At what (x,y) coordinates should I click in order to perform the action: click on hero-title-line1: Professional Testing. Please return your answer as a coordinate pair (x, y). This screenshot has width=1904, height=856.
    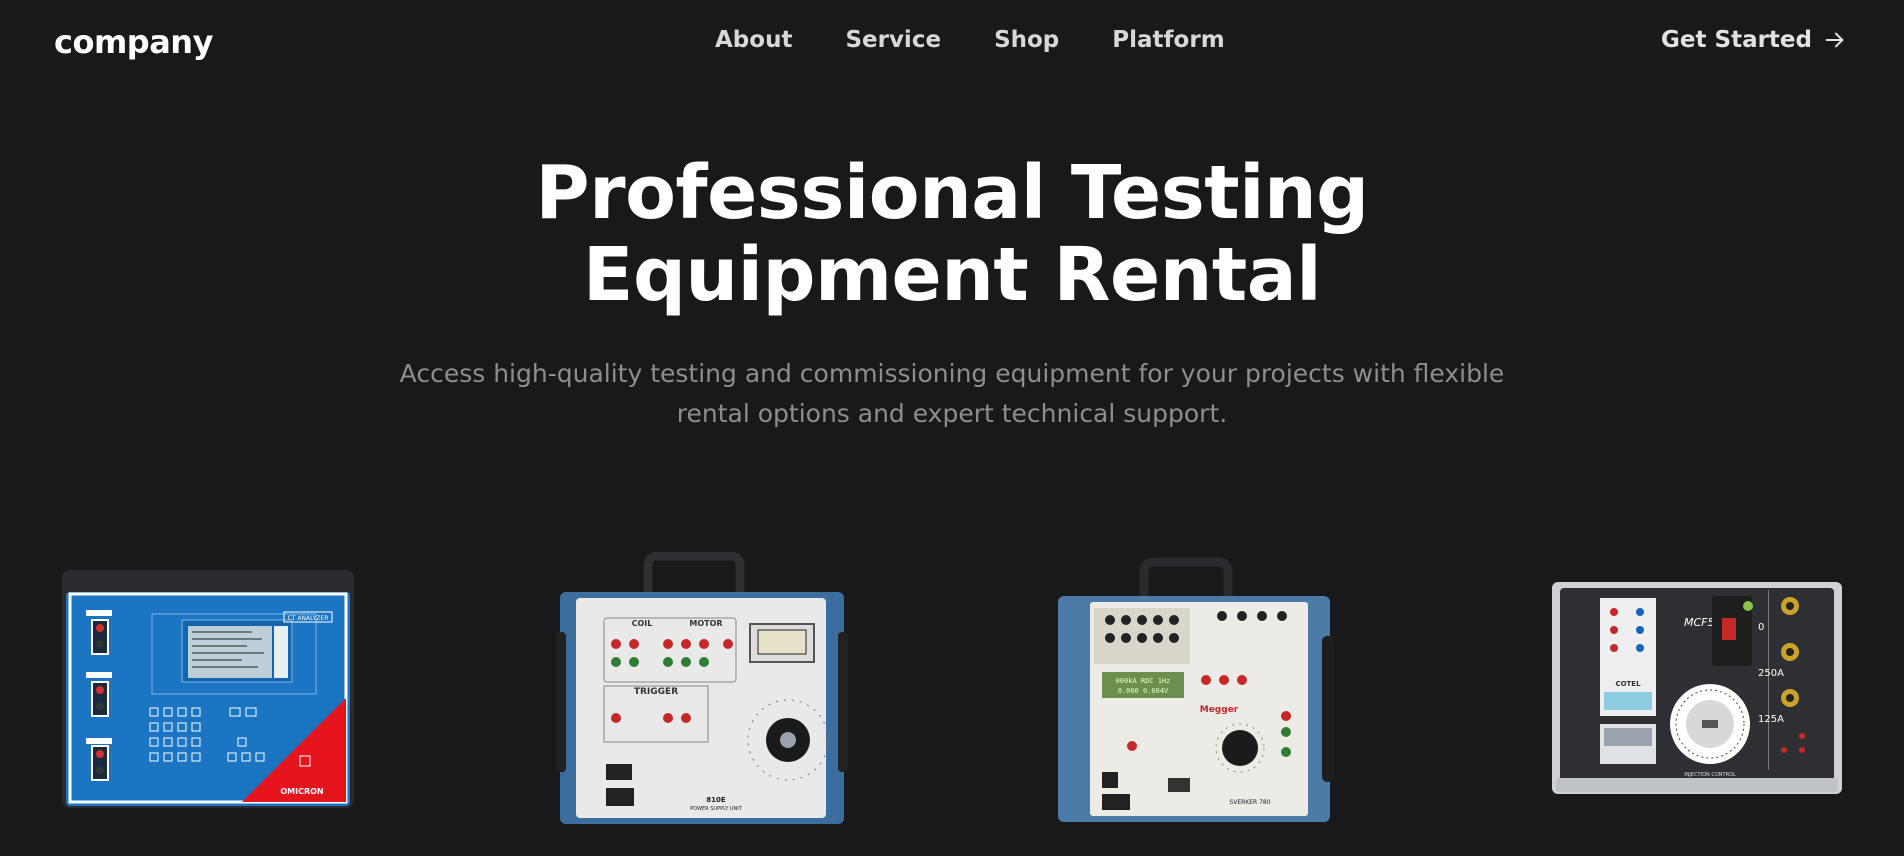
    Looking at the image, I should click on (952, 193).